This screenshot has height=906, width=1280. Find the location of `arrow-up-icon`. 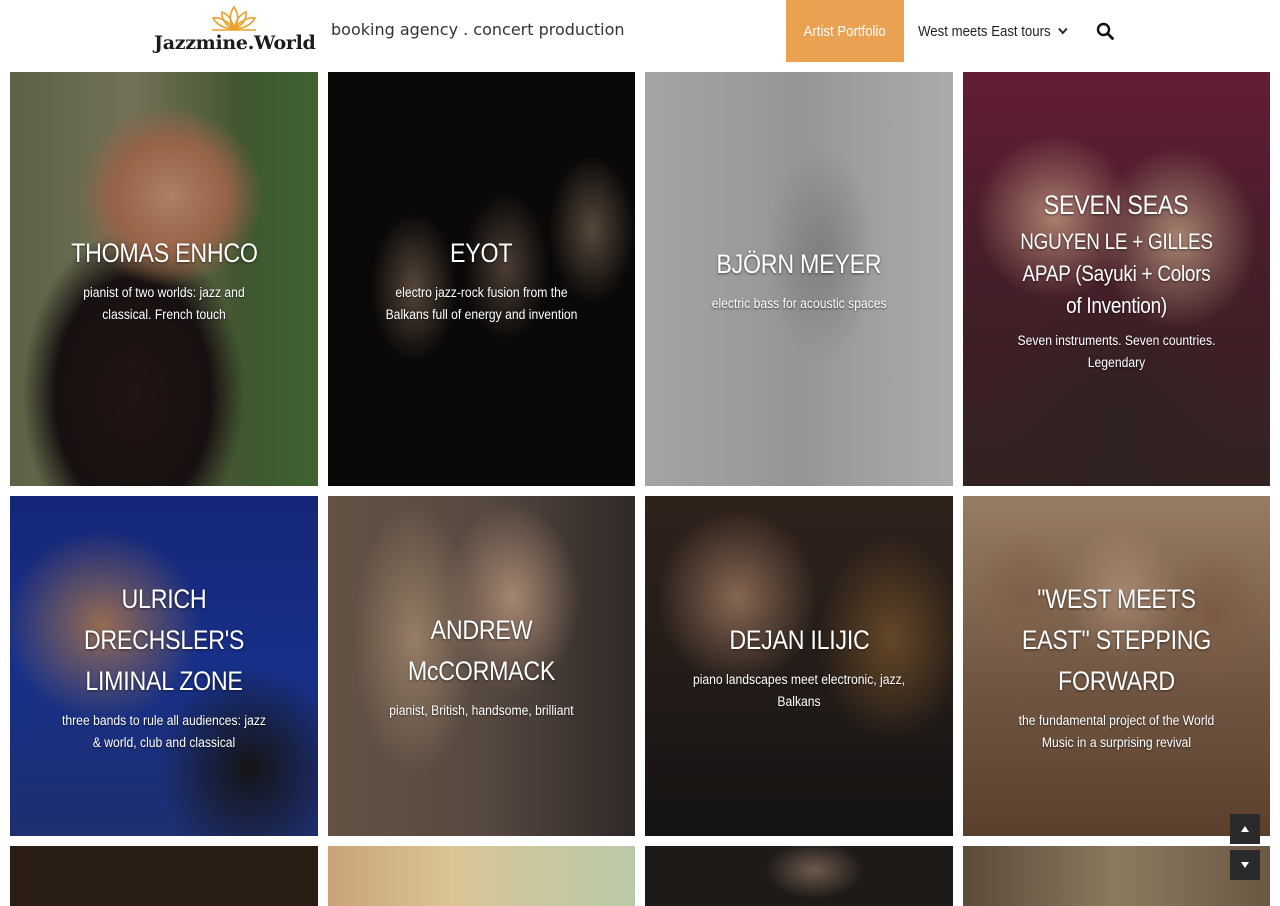

arrow-up-icon is located at coordinates (1245, 829).